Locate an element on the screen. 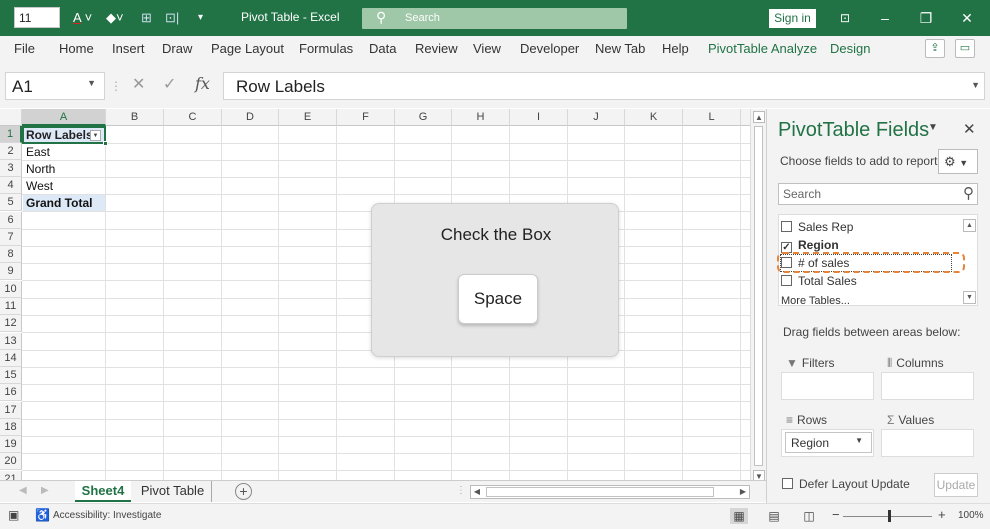 This screenshot has height=529, width=990. tab-developer: Developer is located at coordinates (549, 48).